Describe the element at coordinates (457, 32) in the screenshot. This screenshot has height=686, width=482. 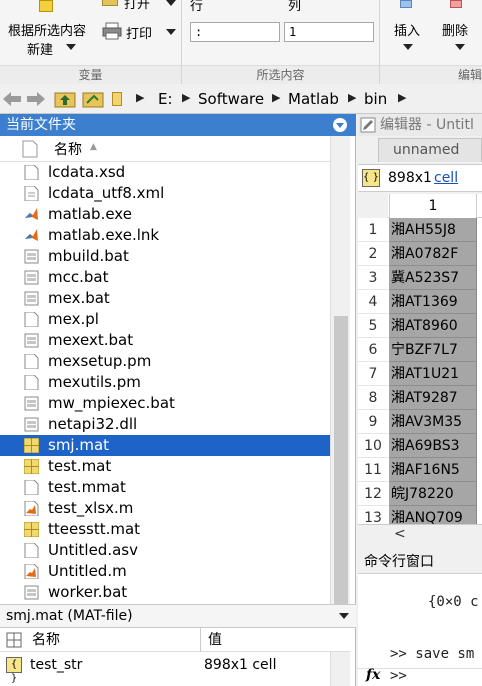
I see `delete-button: 删除` at that location.